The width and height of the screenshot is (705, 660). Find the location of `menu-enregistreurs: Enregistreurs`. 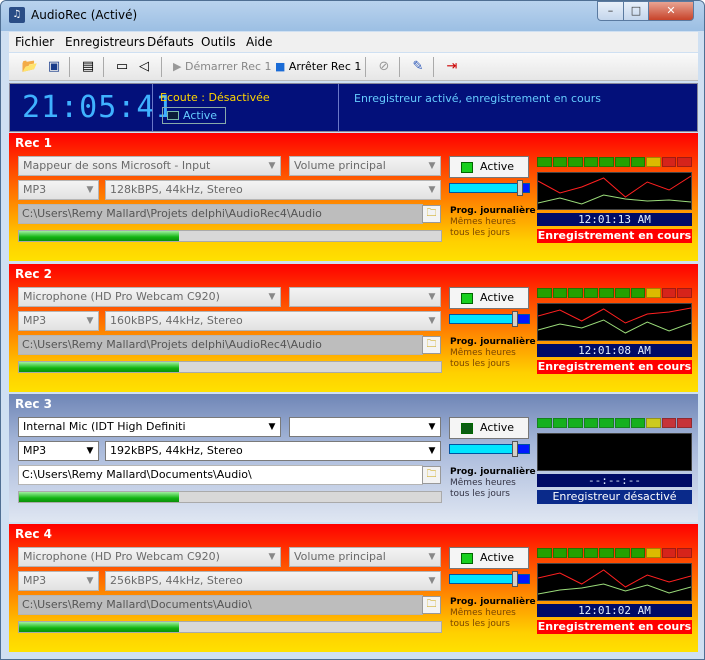

menu-enregistreurs: Enregistreurs is located at coordinates (105, 42).